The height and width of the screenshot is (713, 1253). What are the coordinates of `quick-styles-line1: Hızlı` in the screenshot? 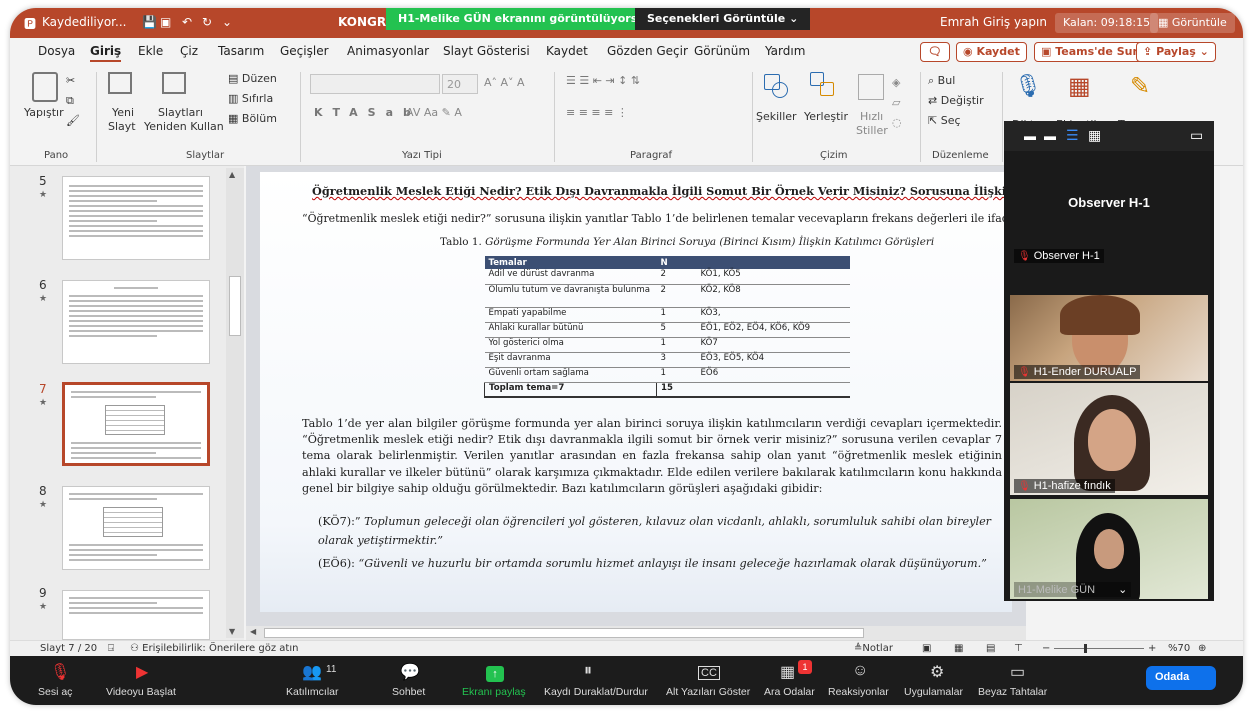 It's located at (871, 116).